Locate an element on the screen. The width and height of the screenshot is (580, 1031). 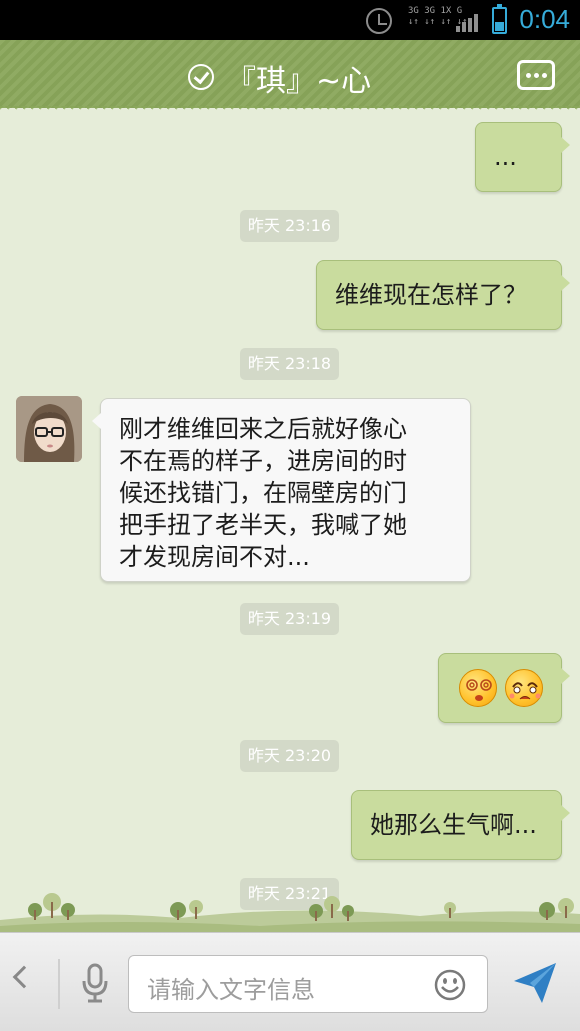
microphone-icon is located at coordinates (95, 983).